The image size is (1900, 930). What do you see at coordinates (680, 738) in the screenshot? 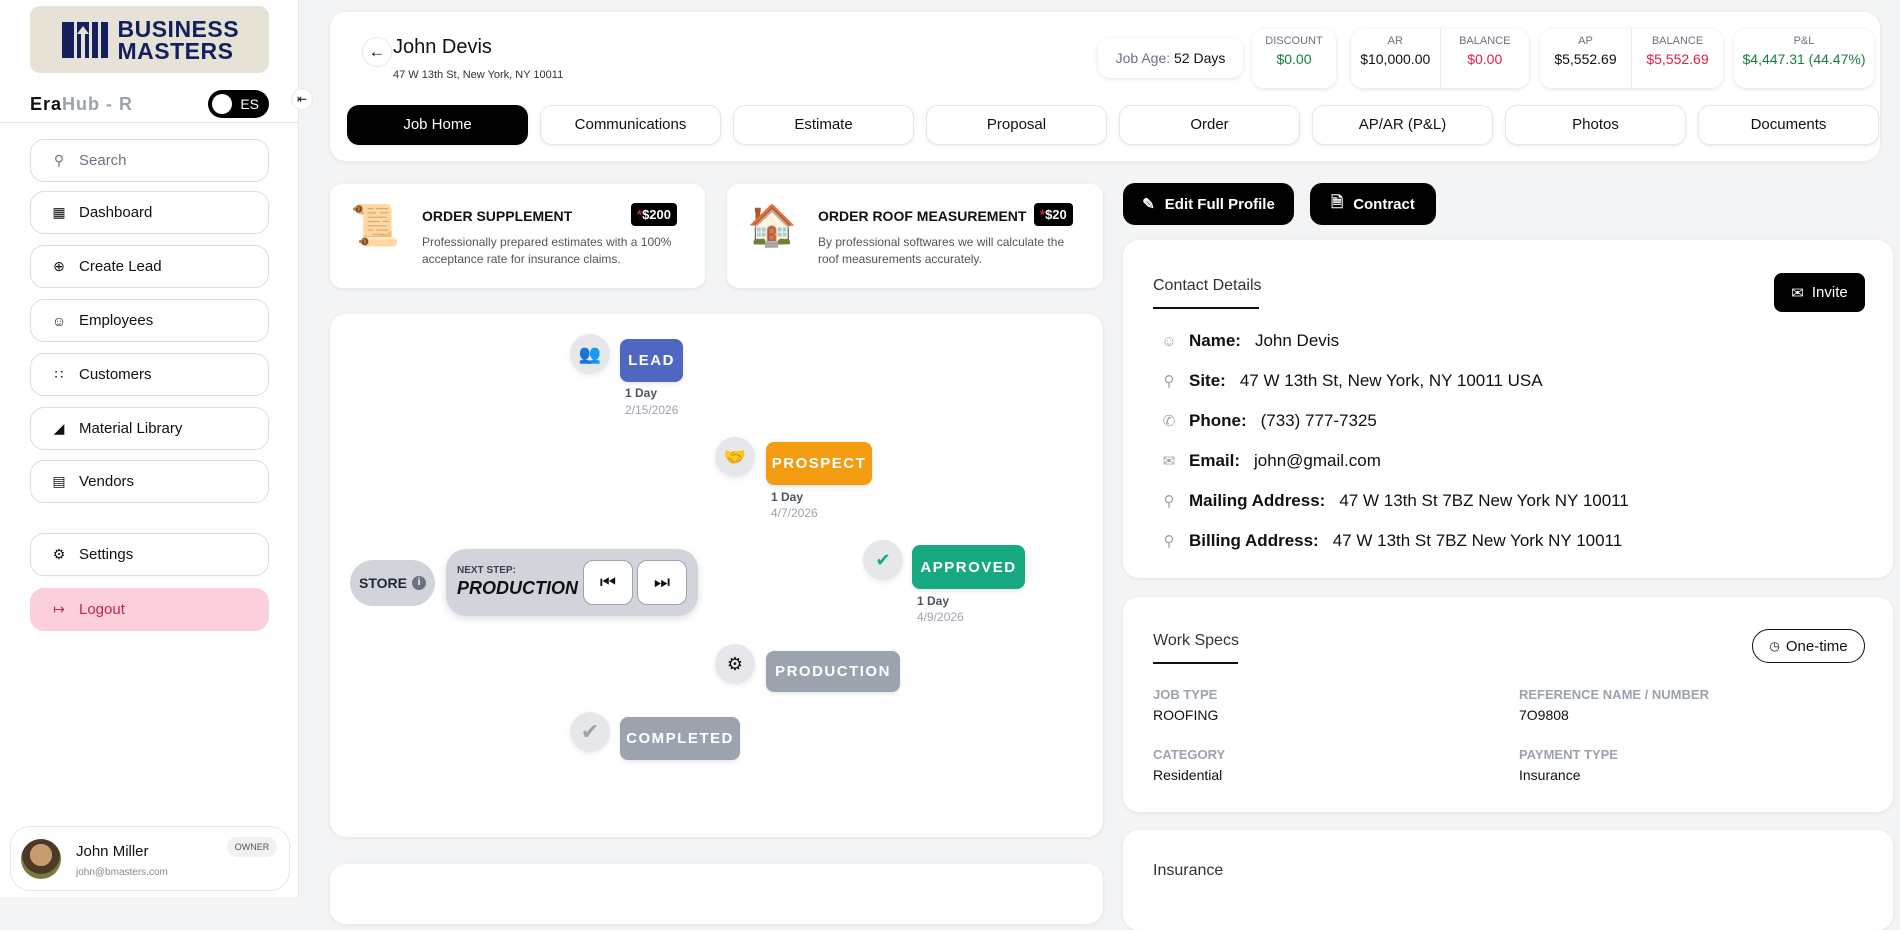
I see `stage-completed: COMPLETED` at bounding box center [680, 738].